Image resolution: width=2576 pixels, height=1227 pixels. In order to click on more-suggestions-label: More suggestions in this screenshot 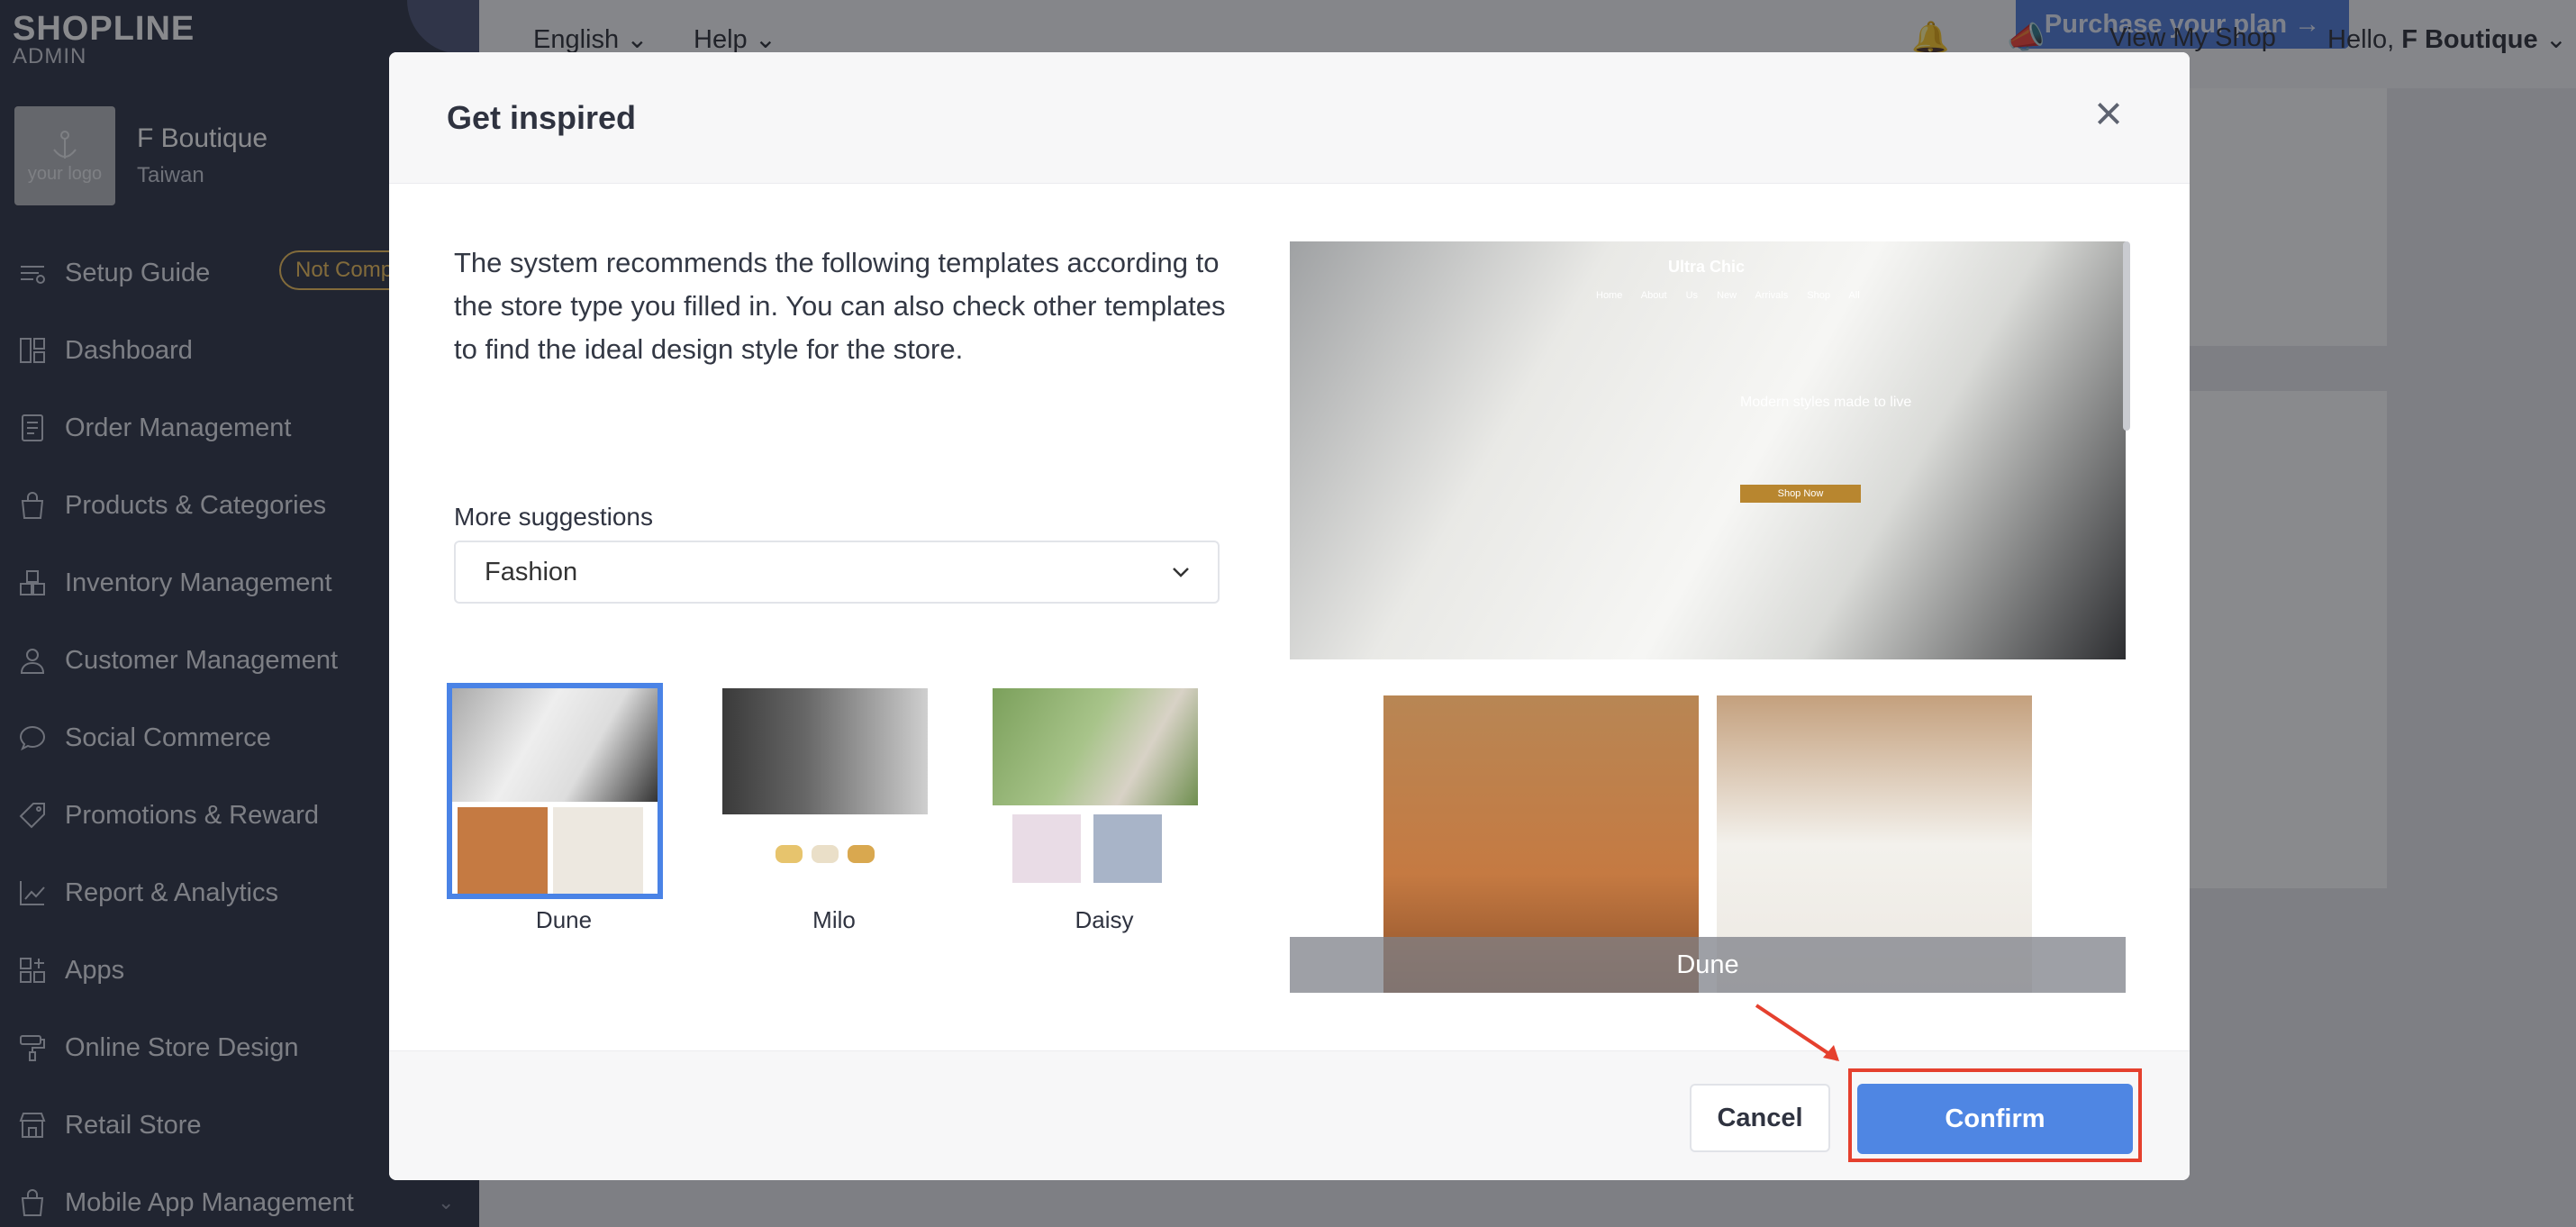, I will do `click(554, 517)`.